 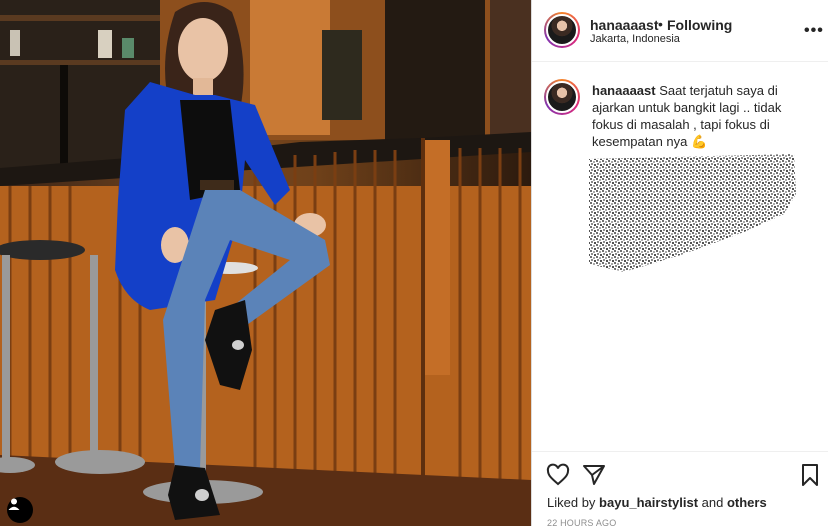 What do you see at coordinates (810, 475) in the screenshot?
I see `bookmark-icon` at bounding box center [810, 475].